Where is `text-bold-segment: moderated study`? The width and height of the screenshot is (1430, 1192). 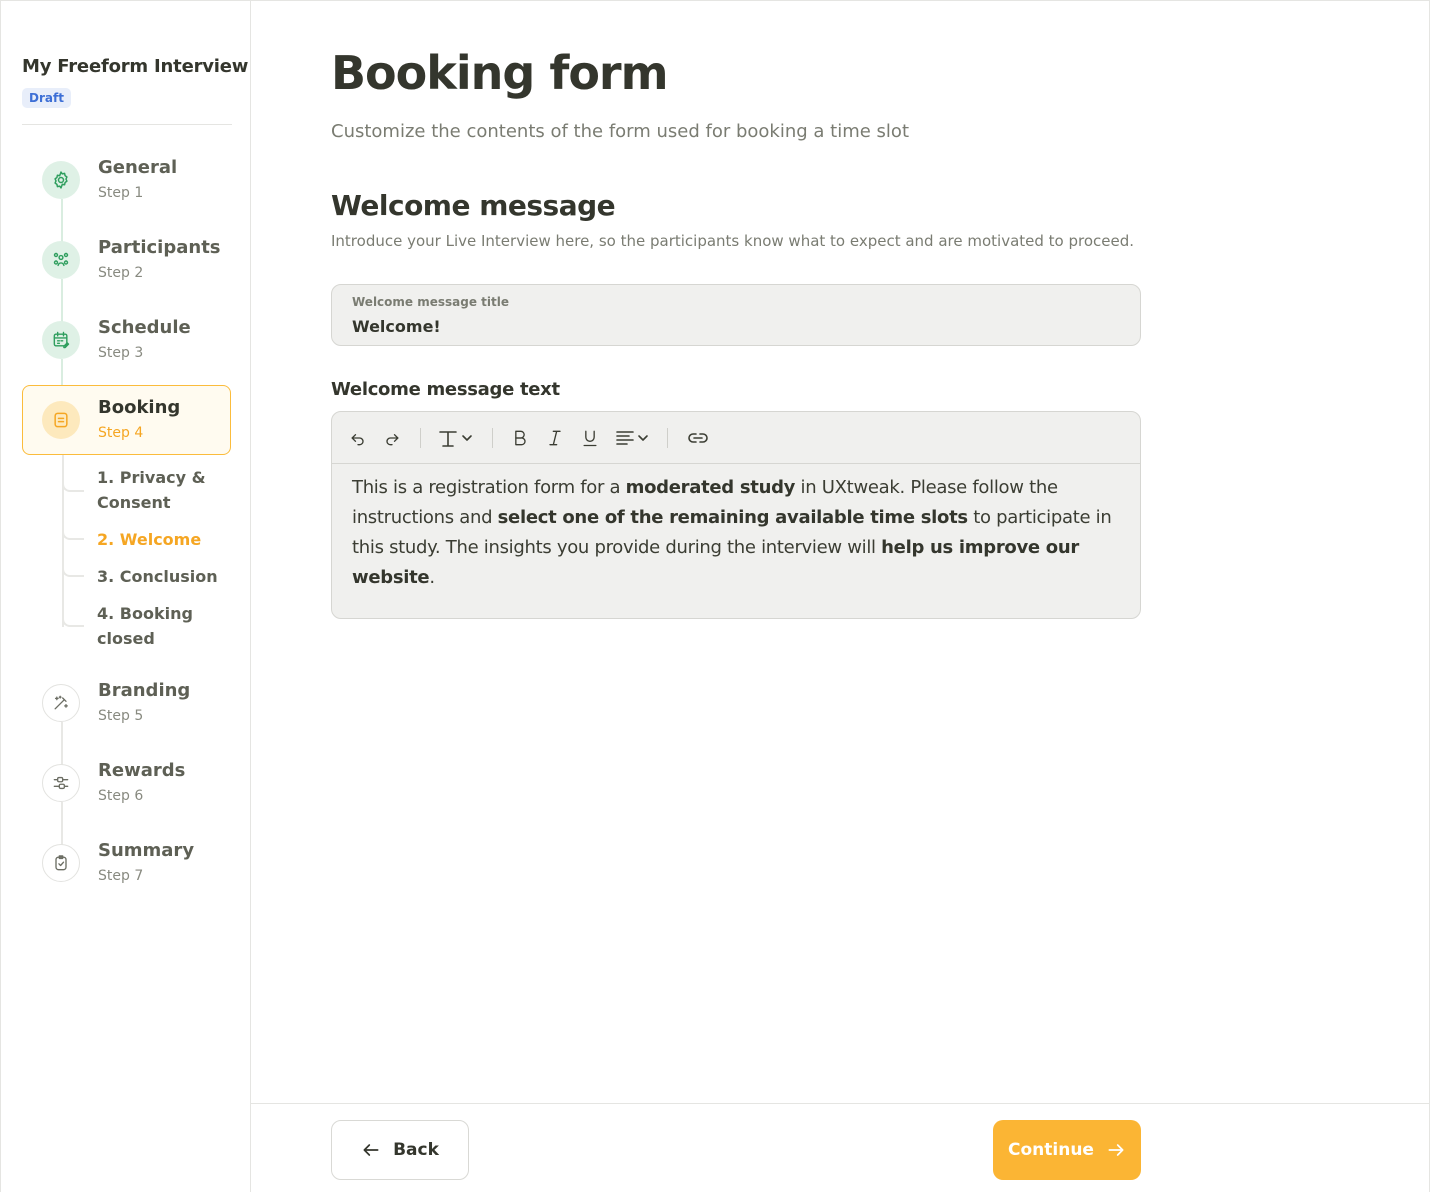
text-bold-segment: moderated study is located at coordinates (710, 487).